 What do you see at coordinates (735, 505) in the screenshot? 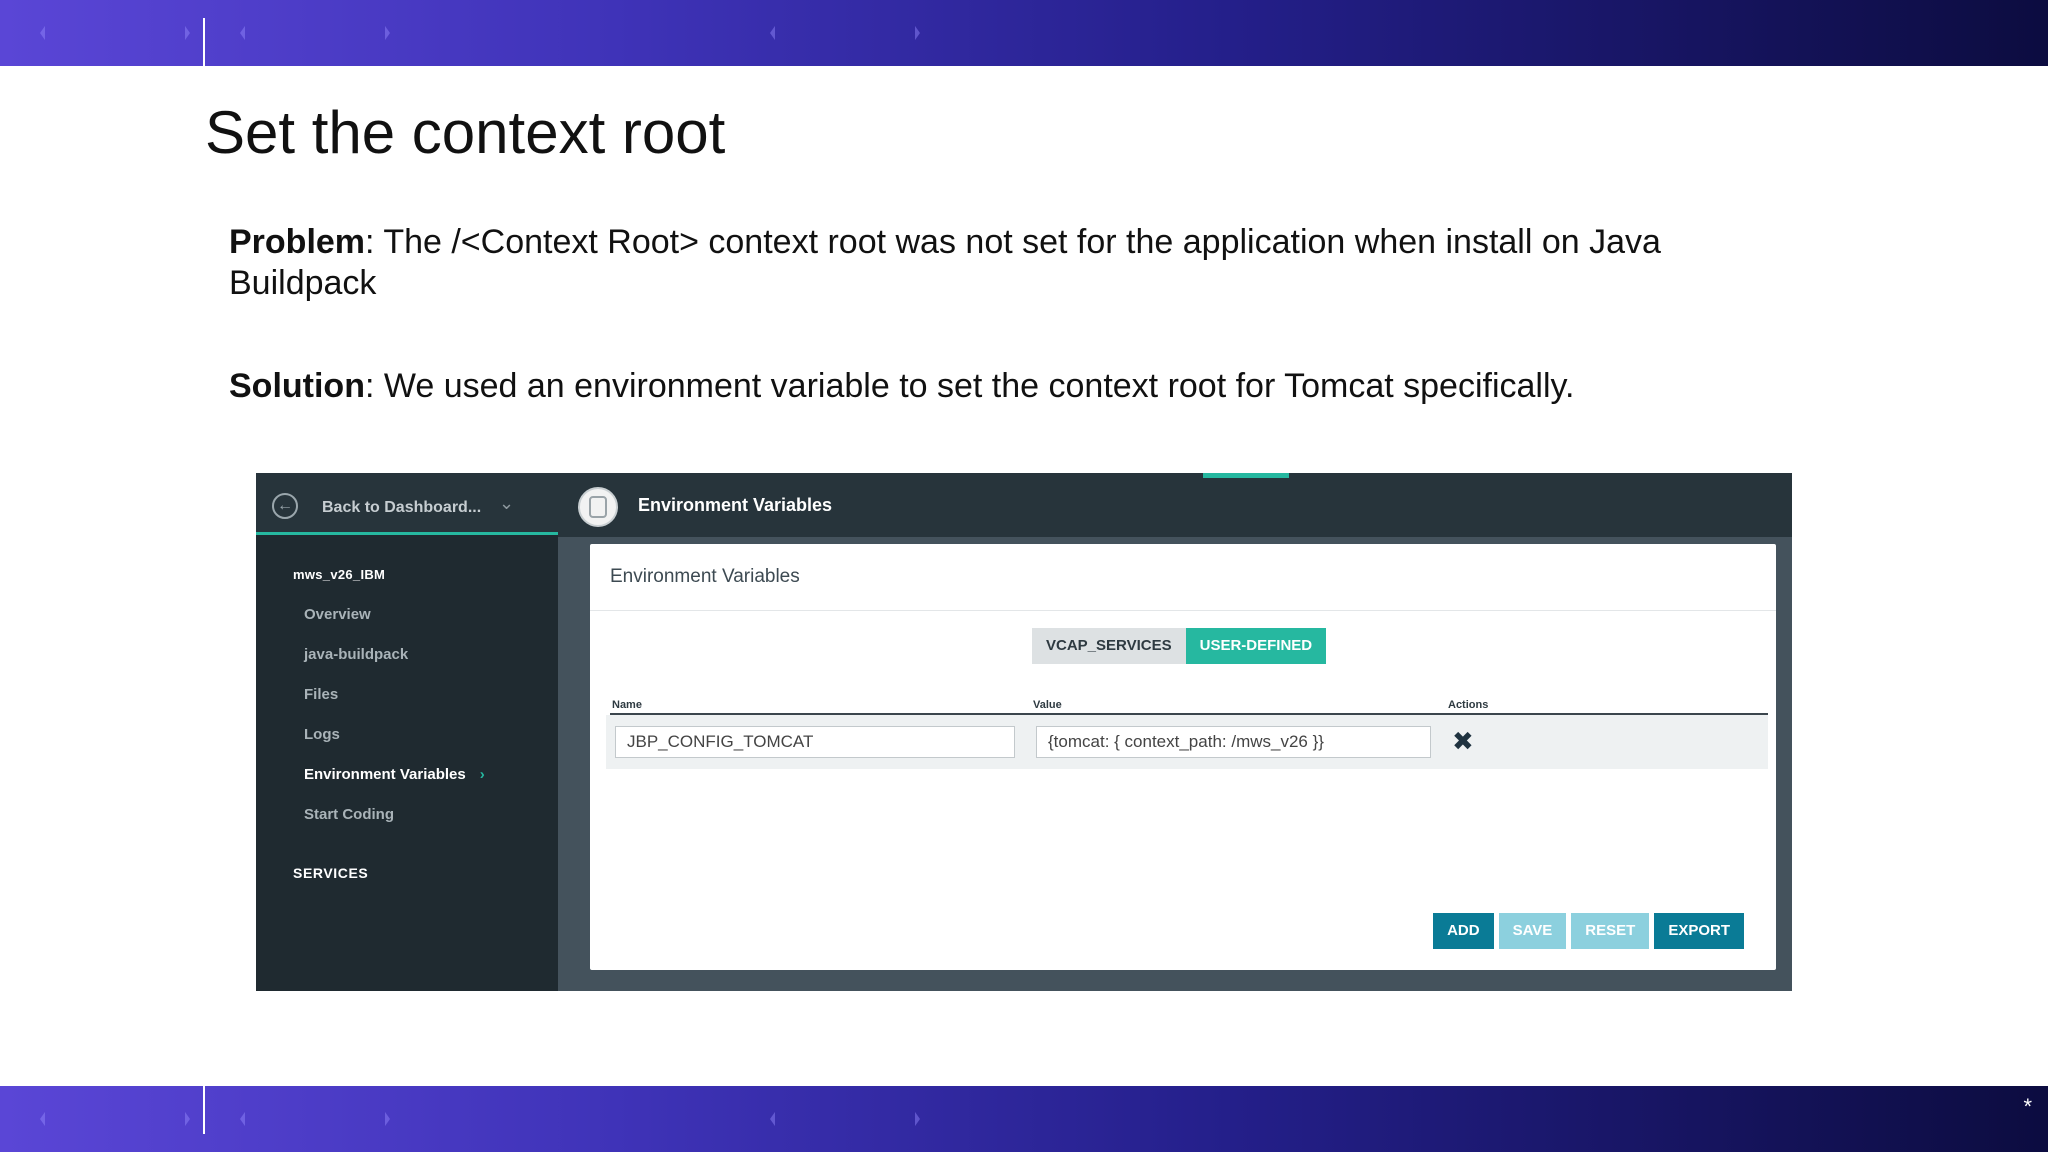
I see `header-title: Environment Variables` at bounding box center [735, 505].